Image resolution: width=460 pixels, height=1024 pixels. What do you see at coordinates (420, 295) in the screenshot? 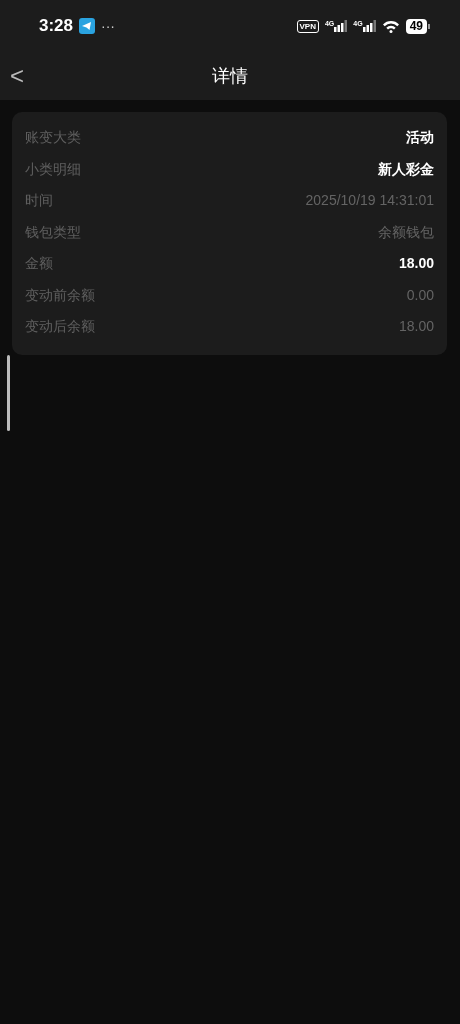
I see `detail-value: 0.00` at bounding box center [420, 295].